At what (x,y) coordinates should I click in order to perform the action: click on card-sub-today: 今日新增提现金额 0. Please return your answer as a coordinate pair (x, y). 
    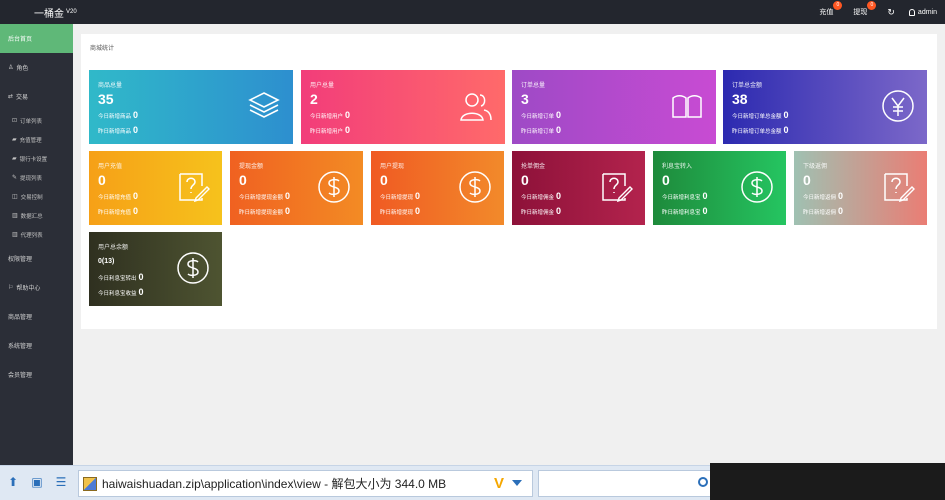
    Looking at the image, I should click on (264, 196).